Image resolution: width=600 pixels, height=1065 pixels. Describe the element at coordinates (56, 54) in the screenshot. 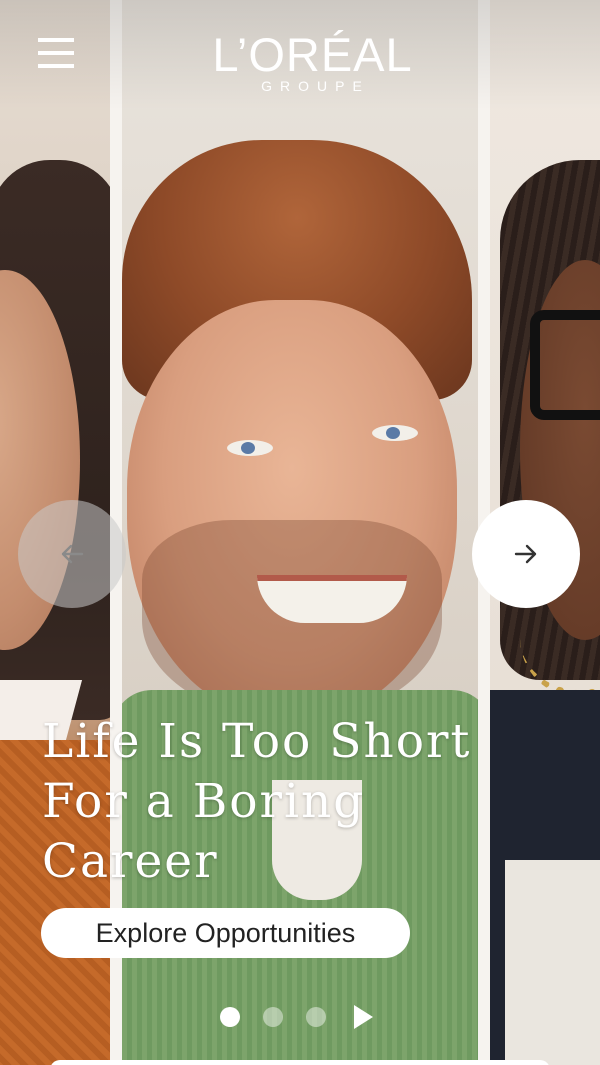

I see `hamburger-menu-icon` at that location.